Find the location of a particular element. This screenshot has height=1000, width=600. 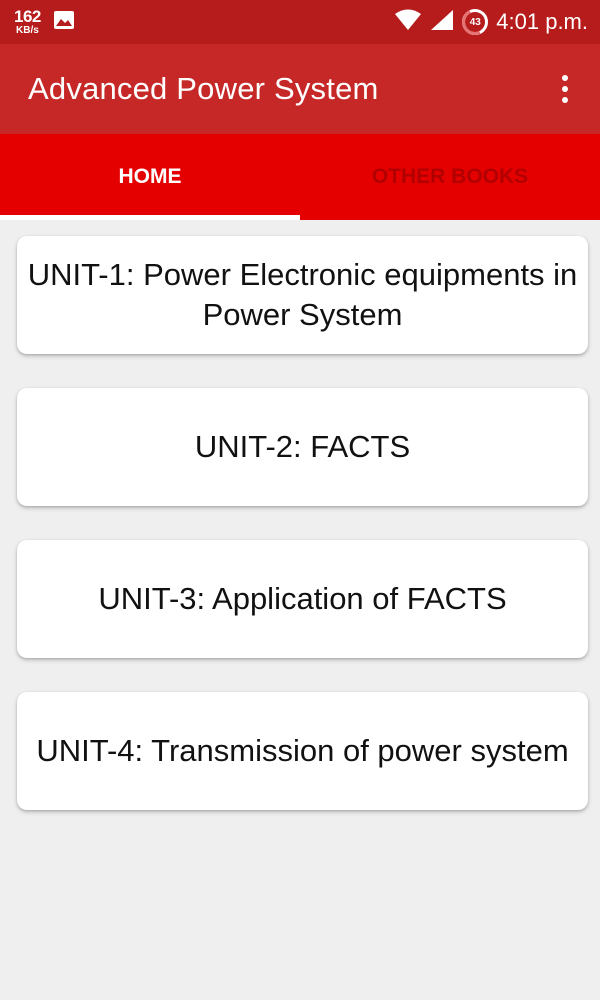

cell-signal-icon is located at coordinates (442, 22).